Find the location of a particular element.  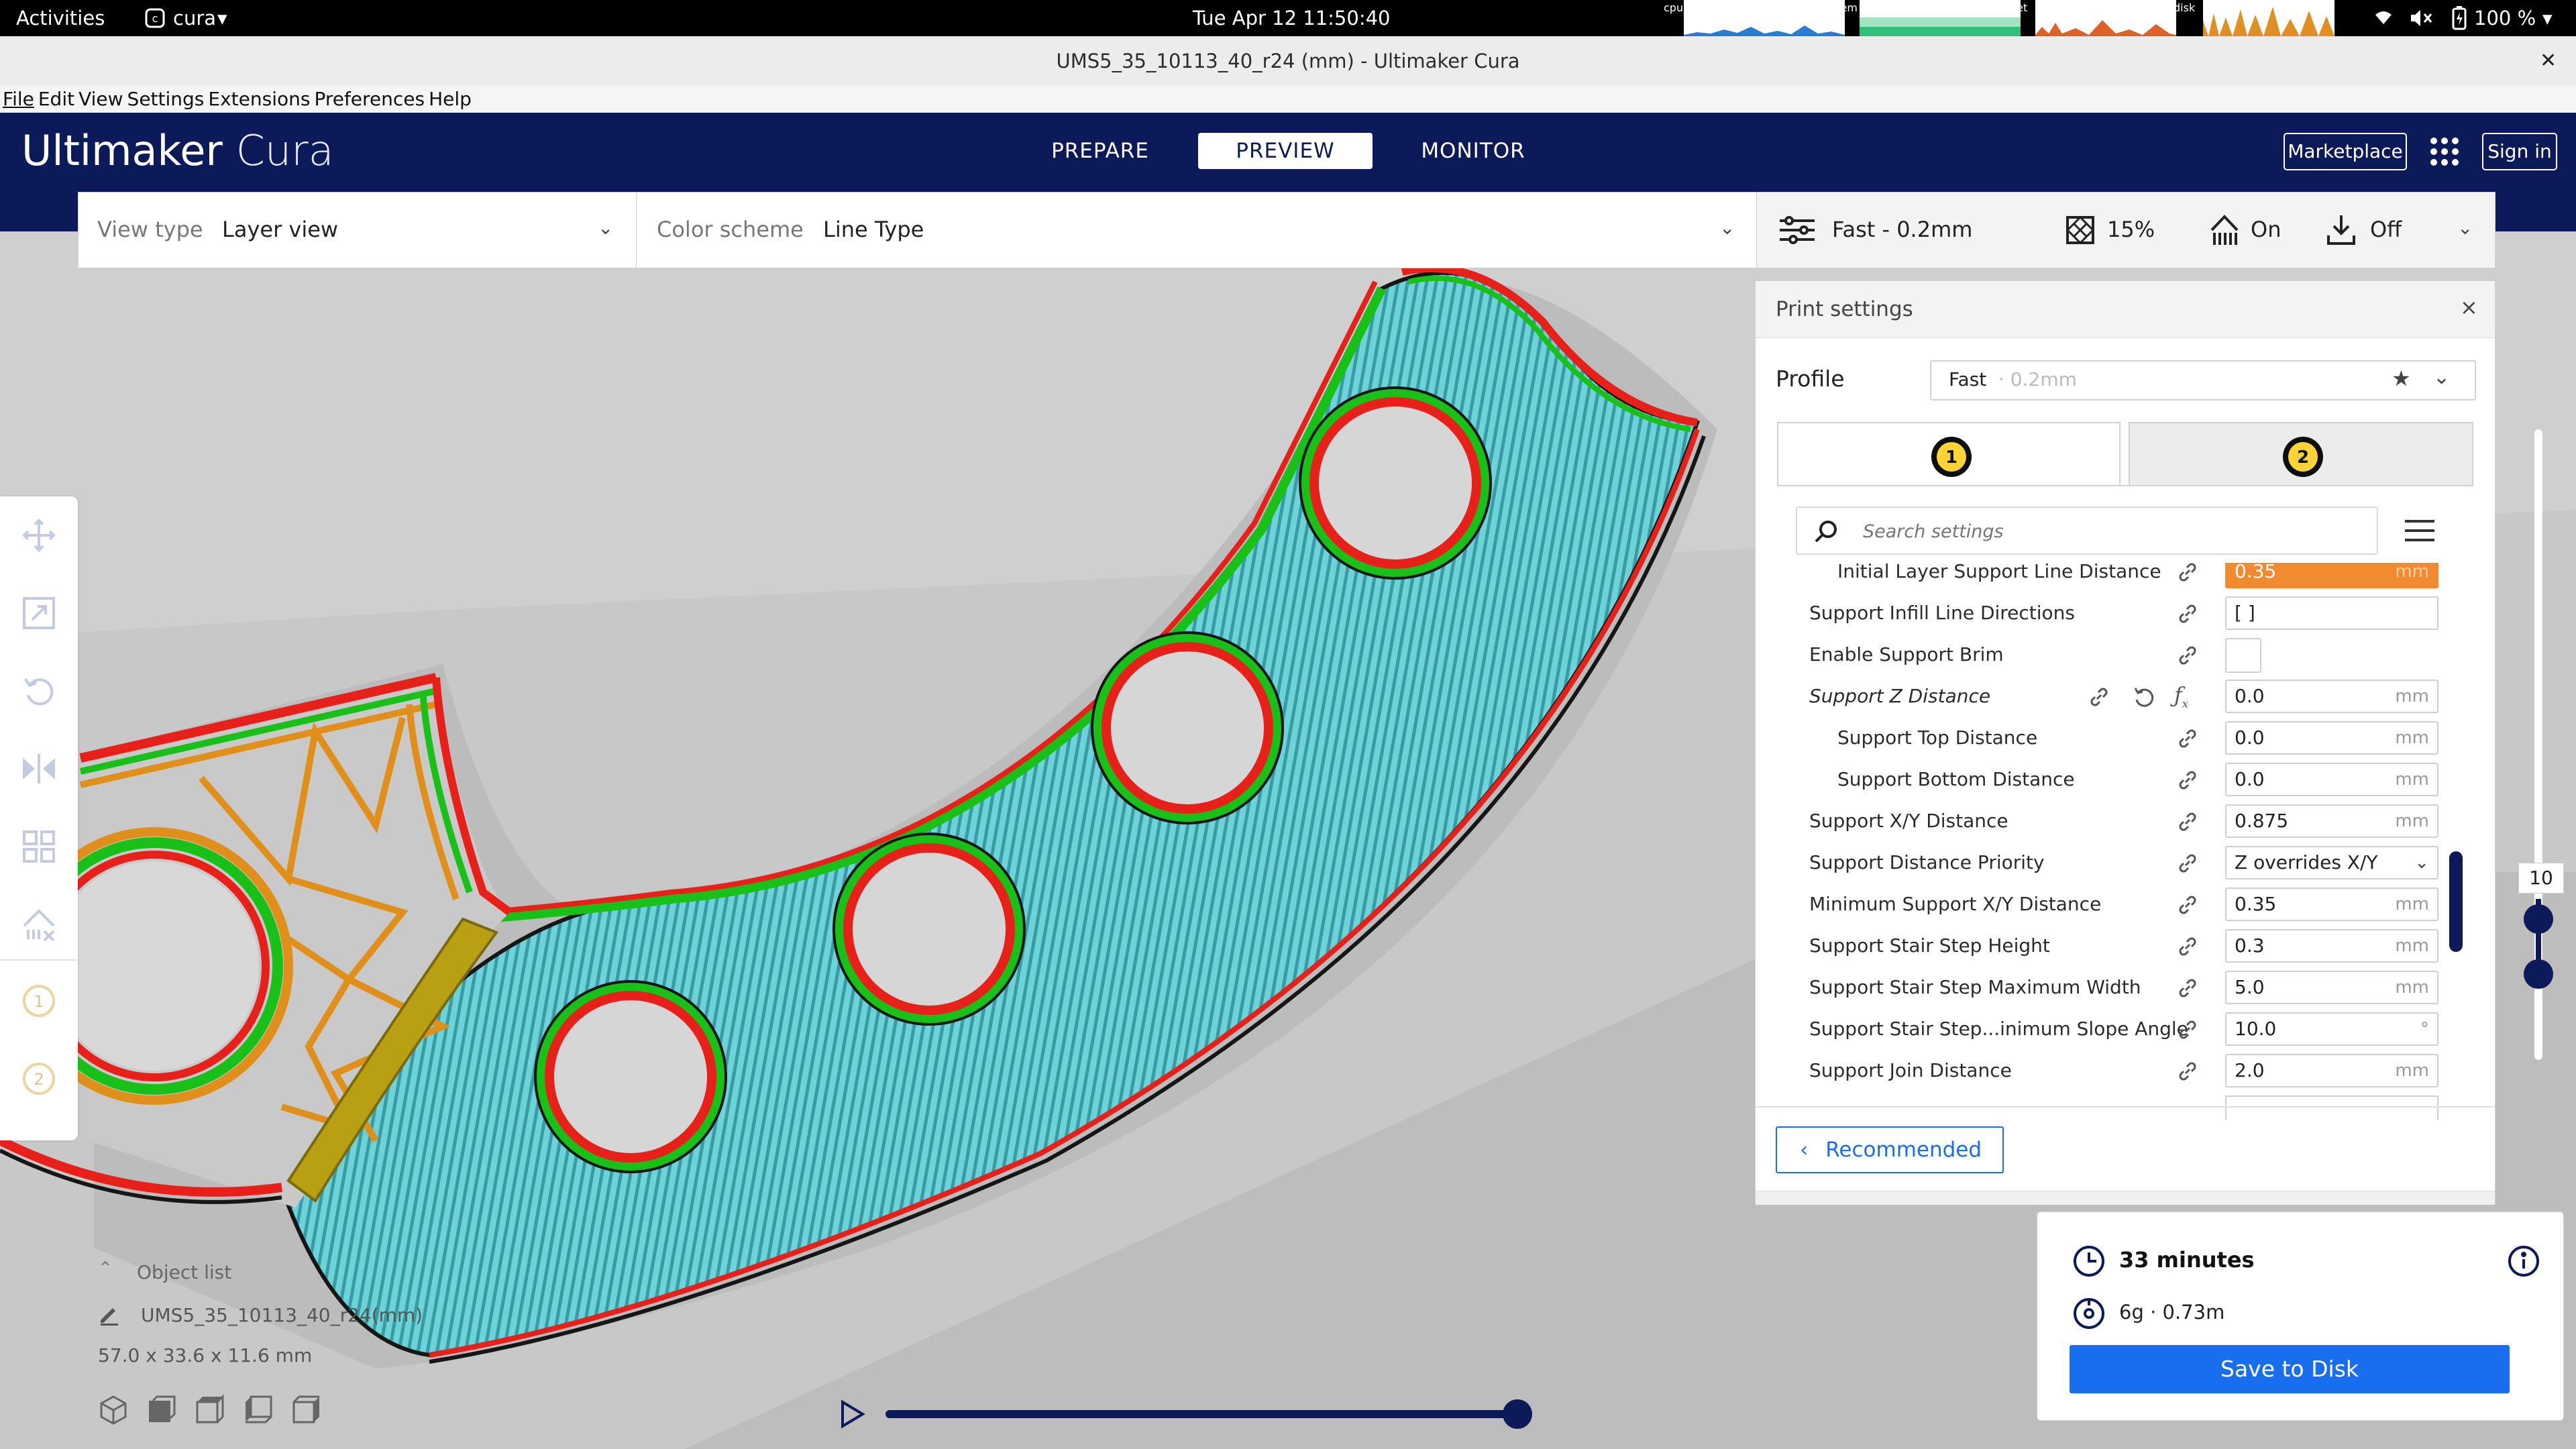

setting-field: 2.0 mm is located at coordinates (2331, 1070).